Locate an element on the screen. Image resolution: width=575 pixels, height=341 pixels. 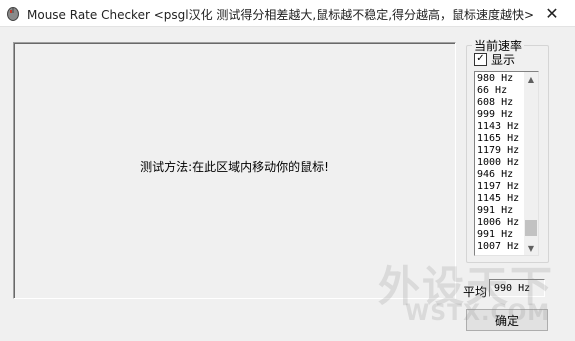
rate-list-item: 1006 Hz is located at coordinates (500, 223).